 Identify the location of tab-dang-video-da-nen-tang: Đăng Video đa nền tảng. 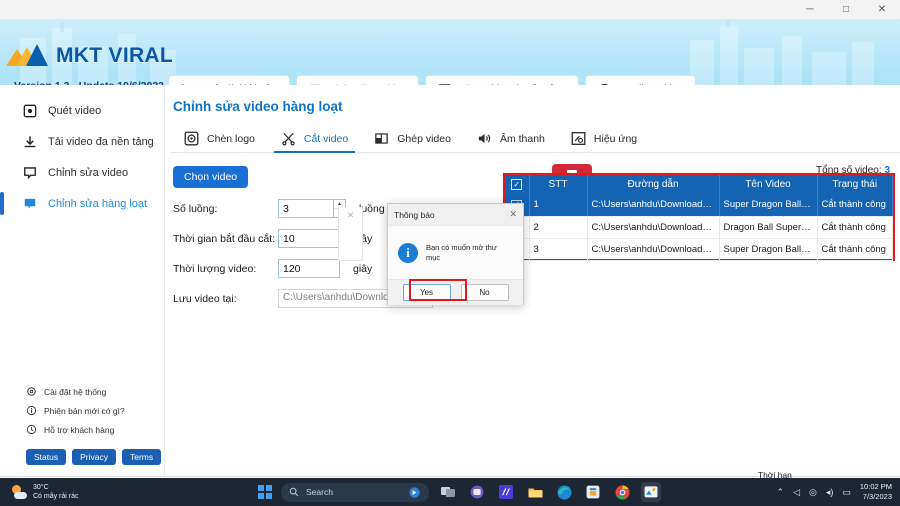
(502, 80).